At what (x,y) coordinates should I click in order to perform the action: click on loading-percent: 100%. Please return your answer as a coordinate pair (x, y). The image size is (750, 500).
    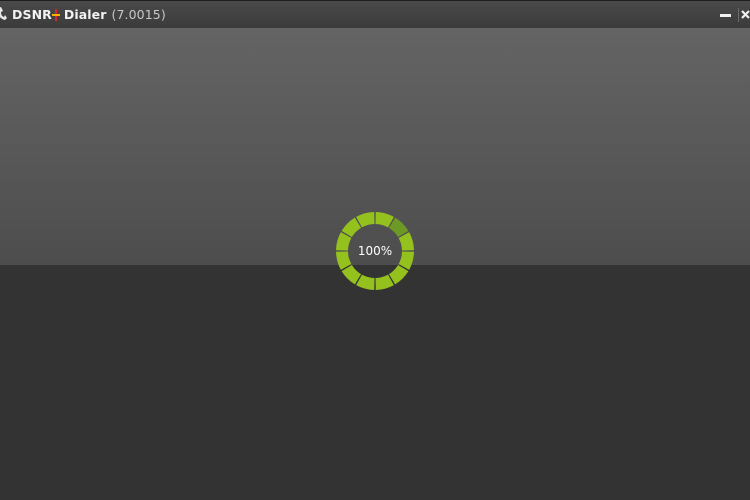
    Looking at the image, I should click on (375, 251).